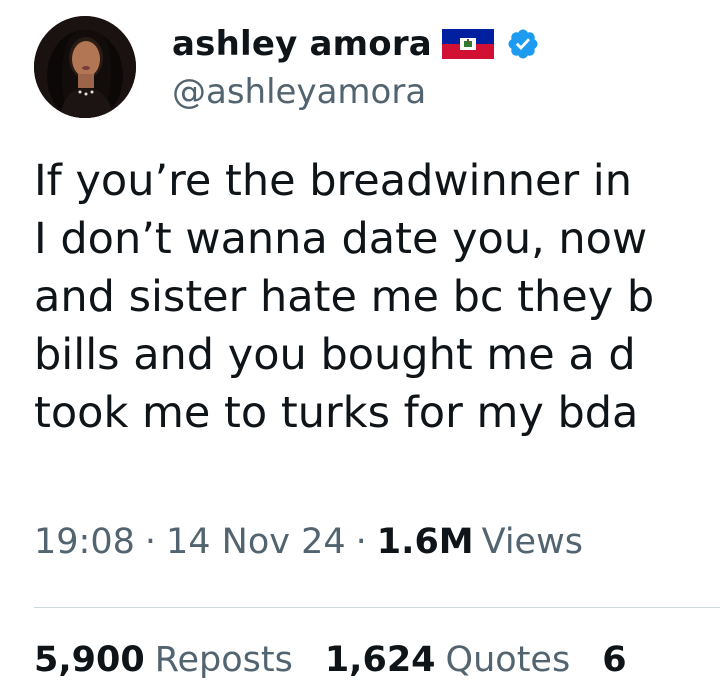 This screenshot has width=720, height=697. What do you see at coordinates (223, 660) in the screenshot?
I see `reposts-label: Reposts` at bounding box center [223, 660].